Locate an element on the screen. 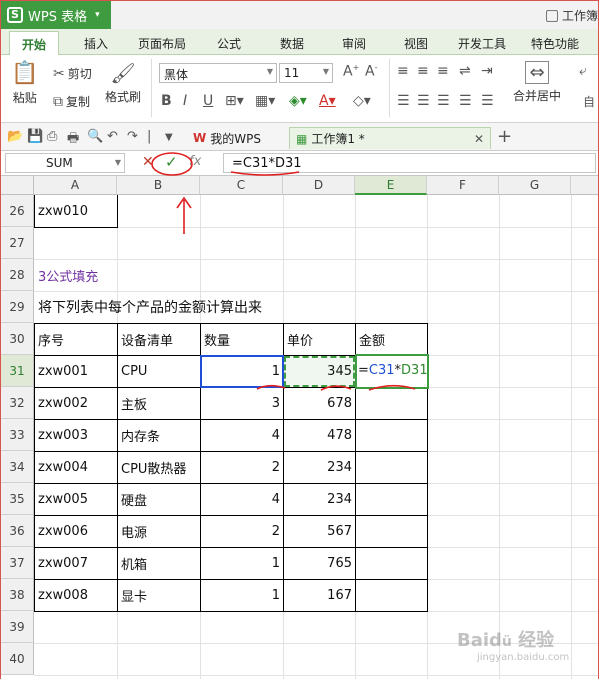  table-cell: 478 is located at coordinates (320, 436).